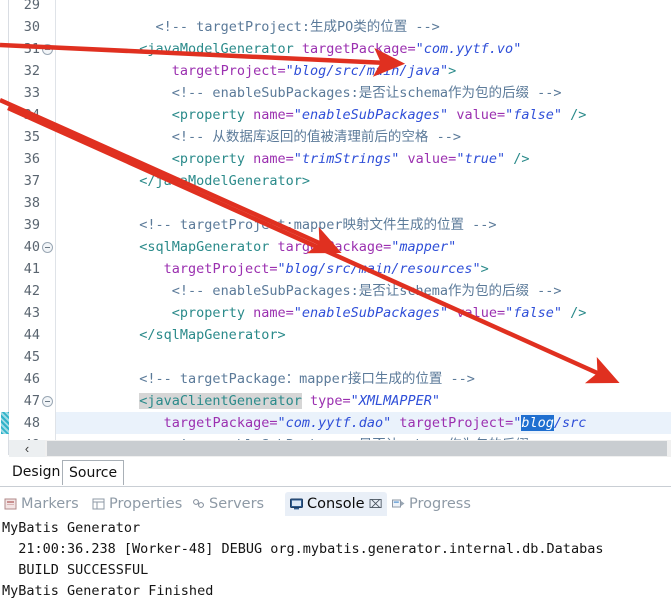 The height and width of the screenshot is (608, 671). I want to click on code-line: <!-- 从数据库返回的值被清理前后的空格 -->, so click(259, 137).